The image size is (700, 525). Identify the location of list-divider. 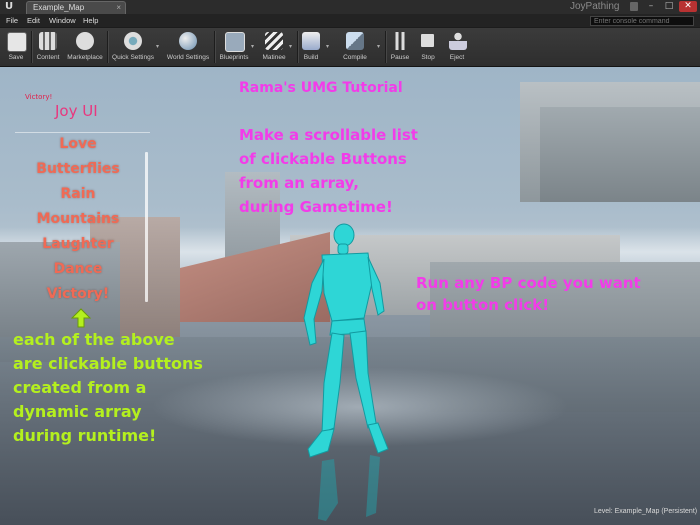
(82, 132).